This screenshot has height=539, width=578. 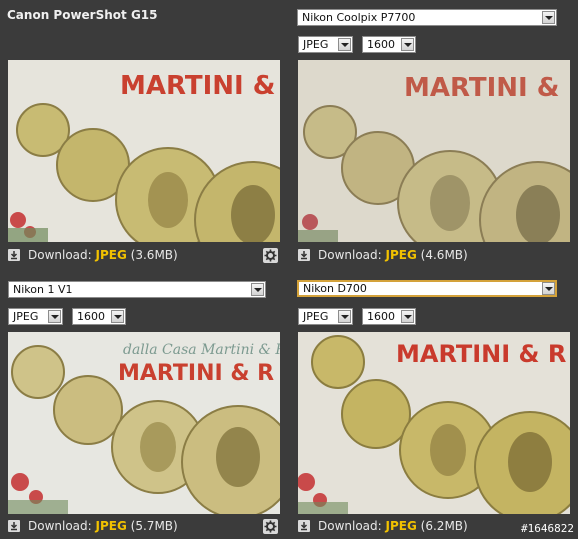 What do you see at coordinates (154, 255) in the screenshot?
I see `download-size: (3.6MB)` at bounding box center [154, 255].